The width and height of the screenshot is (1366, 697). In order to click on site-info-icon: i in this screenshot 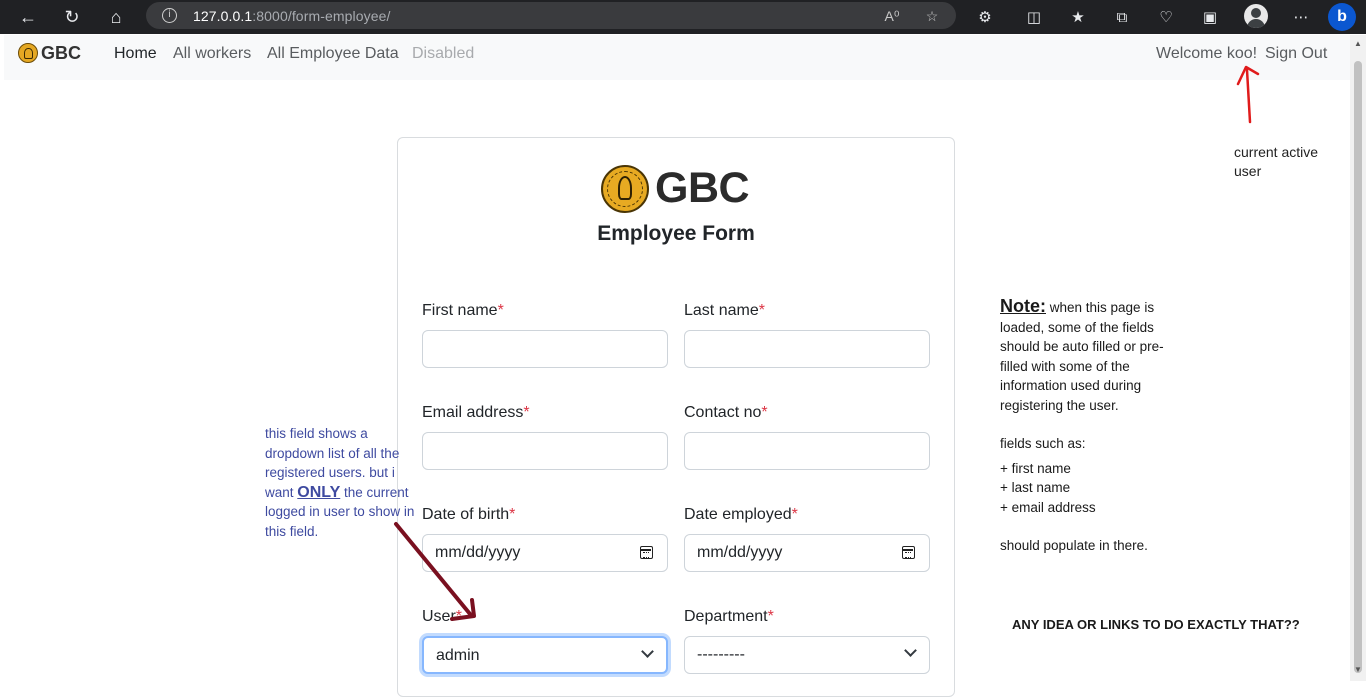, I will do `click(169, 15)`.